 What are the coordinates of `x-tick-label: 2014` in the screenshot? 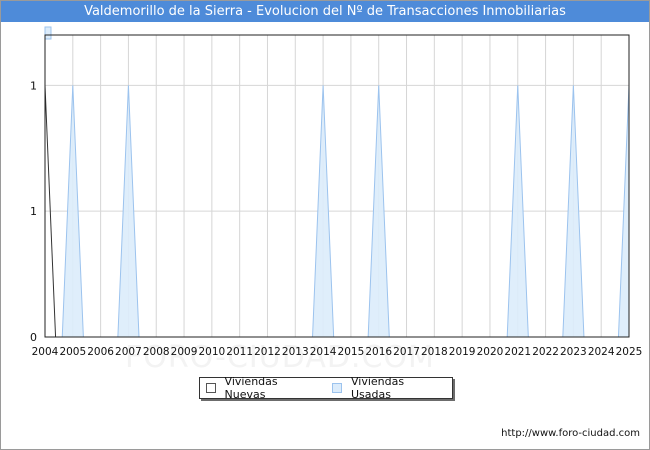 It's located at (323, 352).